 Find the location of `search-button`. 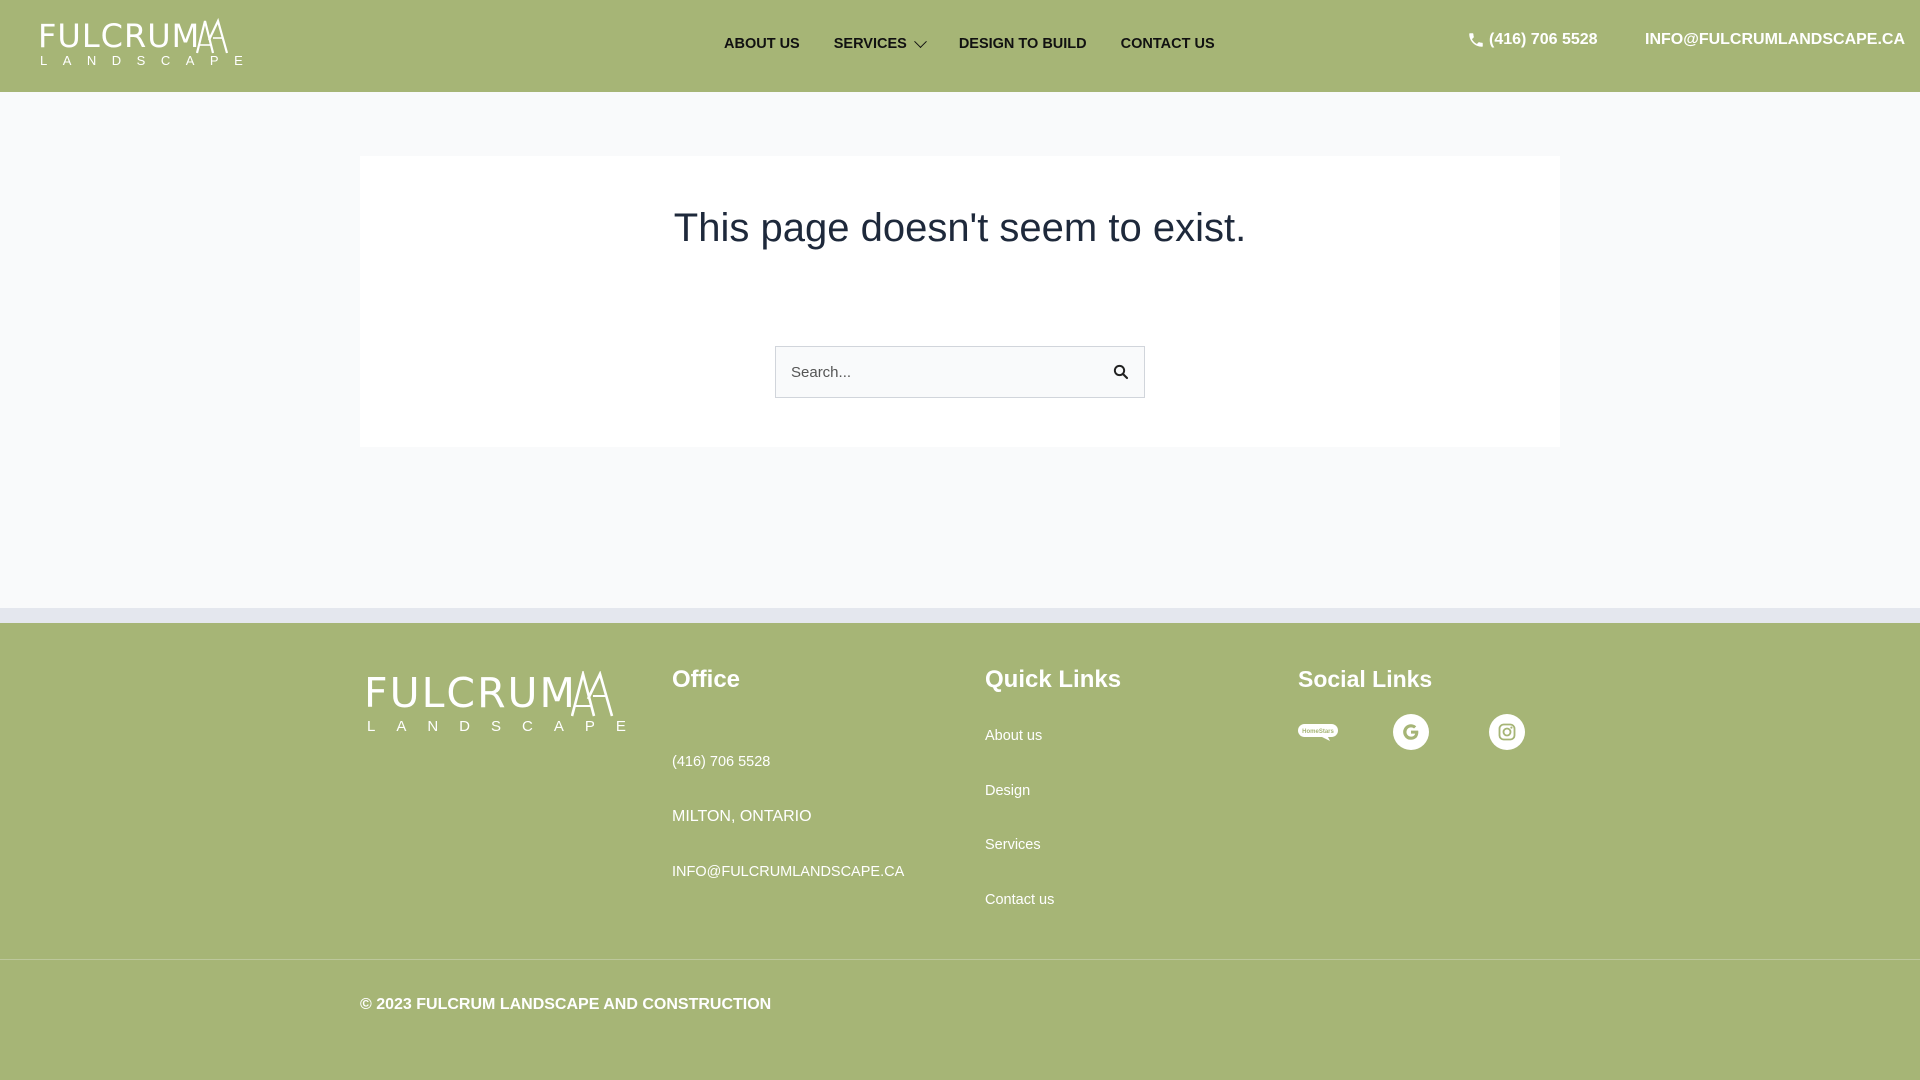

search-button is located at coordinates (1122, 373).